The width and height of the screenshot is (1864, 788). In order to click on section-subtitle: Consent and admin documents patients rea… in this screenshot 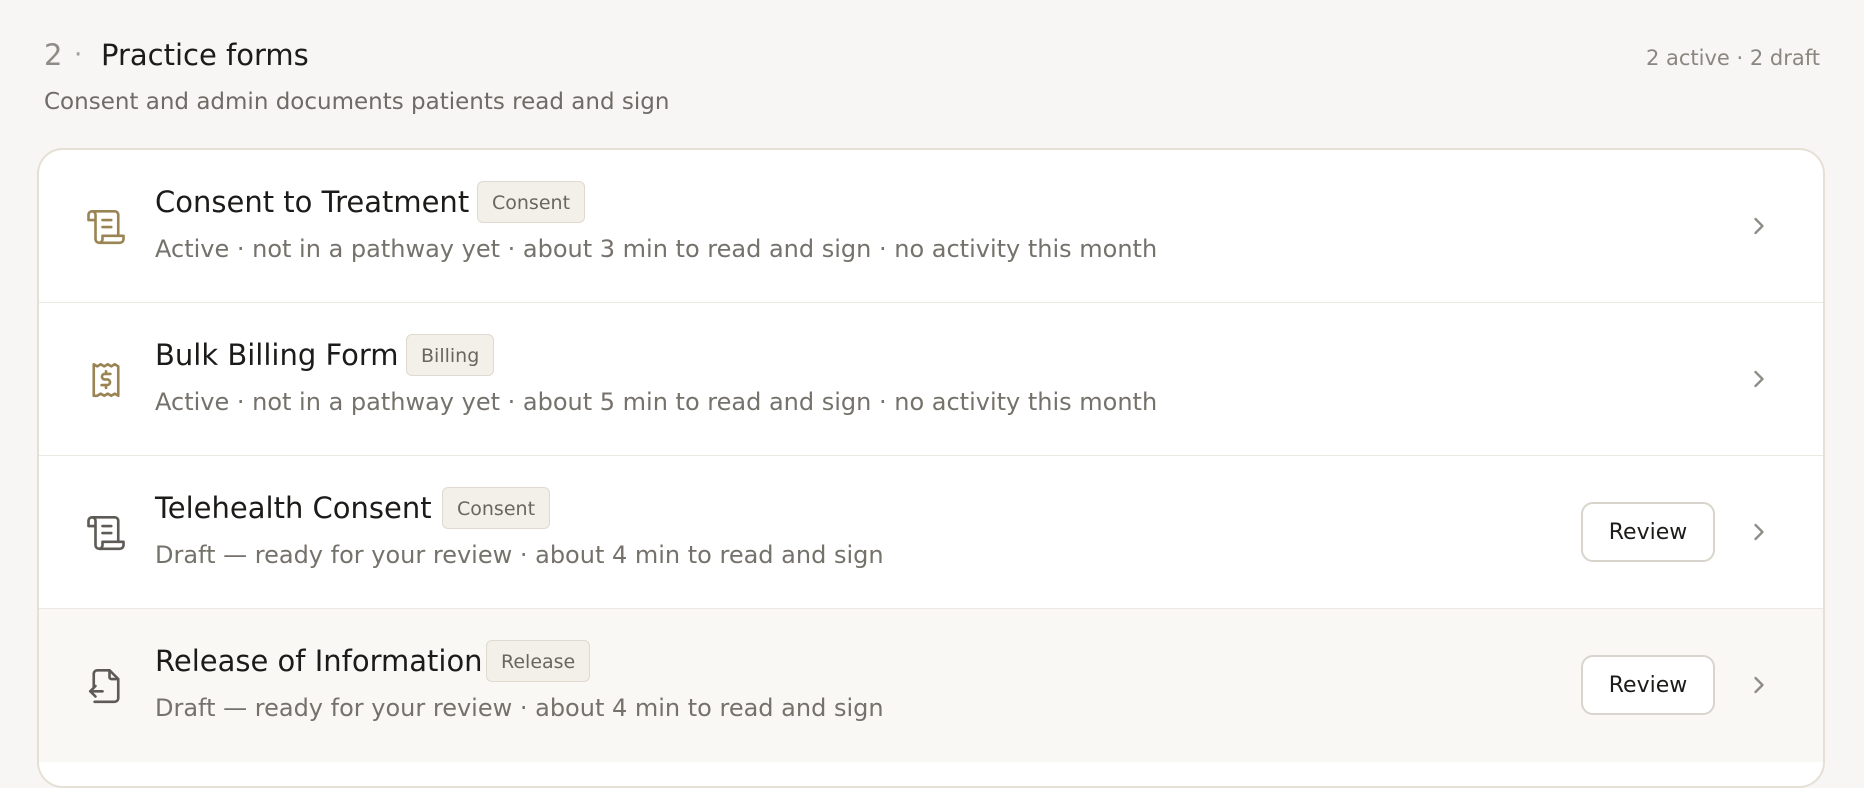, I will do `click(357, 102)`.